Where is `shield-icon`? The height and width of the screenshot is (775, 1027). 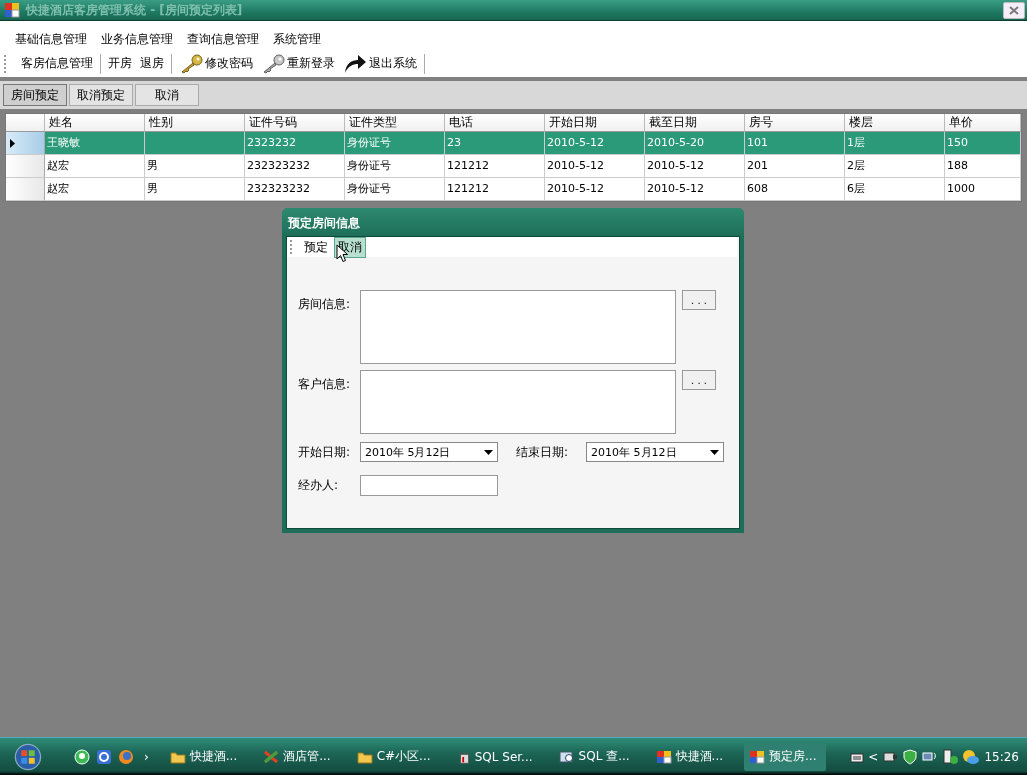
shield-icon is located at coordinates (910, 756).